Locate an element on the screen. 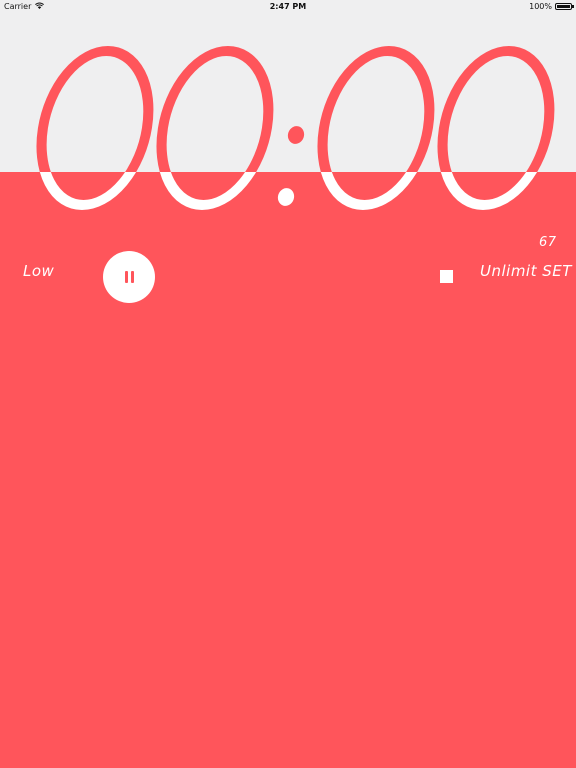 The image size is (576, 768). stop-button is located at coordinates (446, 276).